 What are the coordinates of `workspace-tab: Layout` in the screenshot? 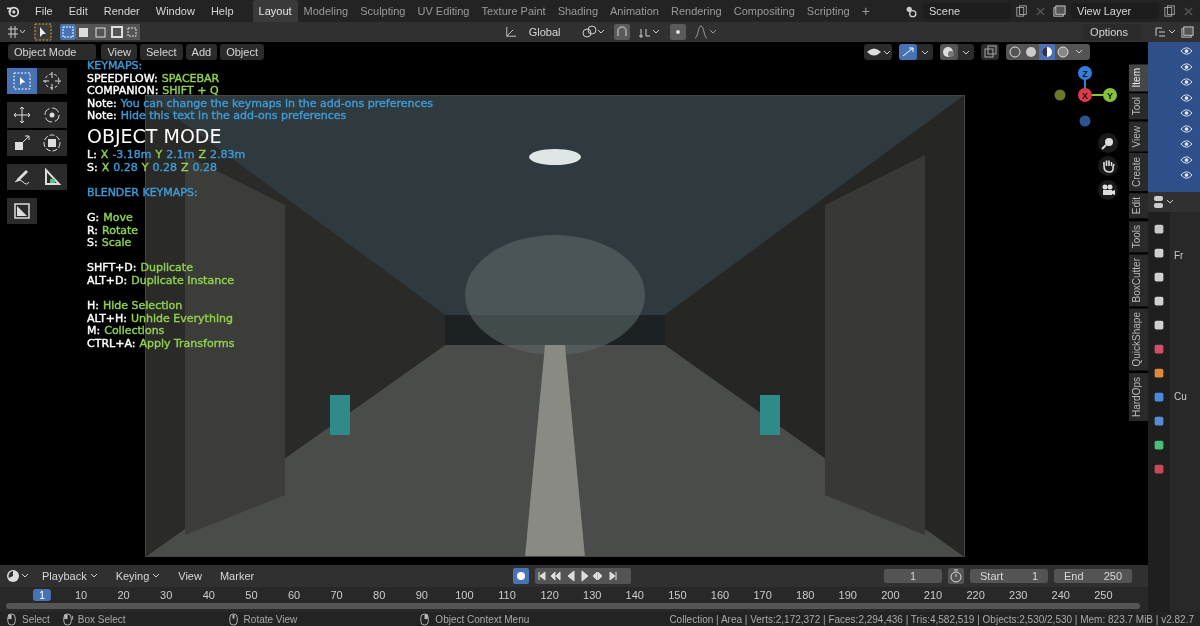 It's located at (275, 11).